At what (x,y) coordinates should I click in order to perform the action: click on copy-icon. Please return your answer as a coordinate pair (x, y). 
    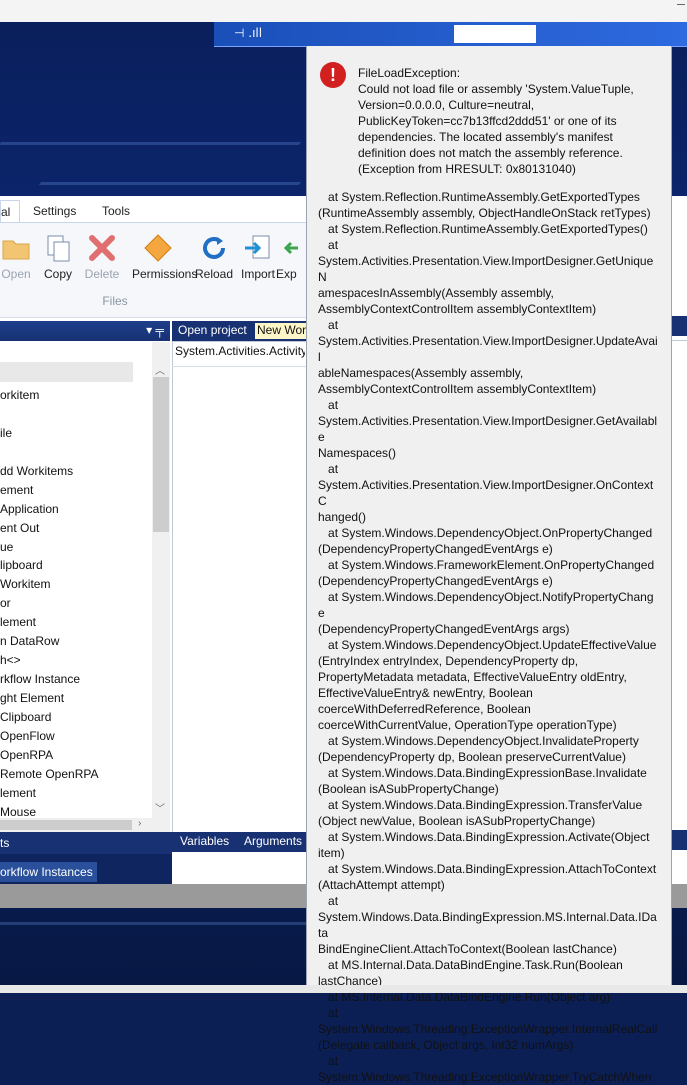
    Looking at the image, I should click on (58, 248).